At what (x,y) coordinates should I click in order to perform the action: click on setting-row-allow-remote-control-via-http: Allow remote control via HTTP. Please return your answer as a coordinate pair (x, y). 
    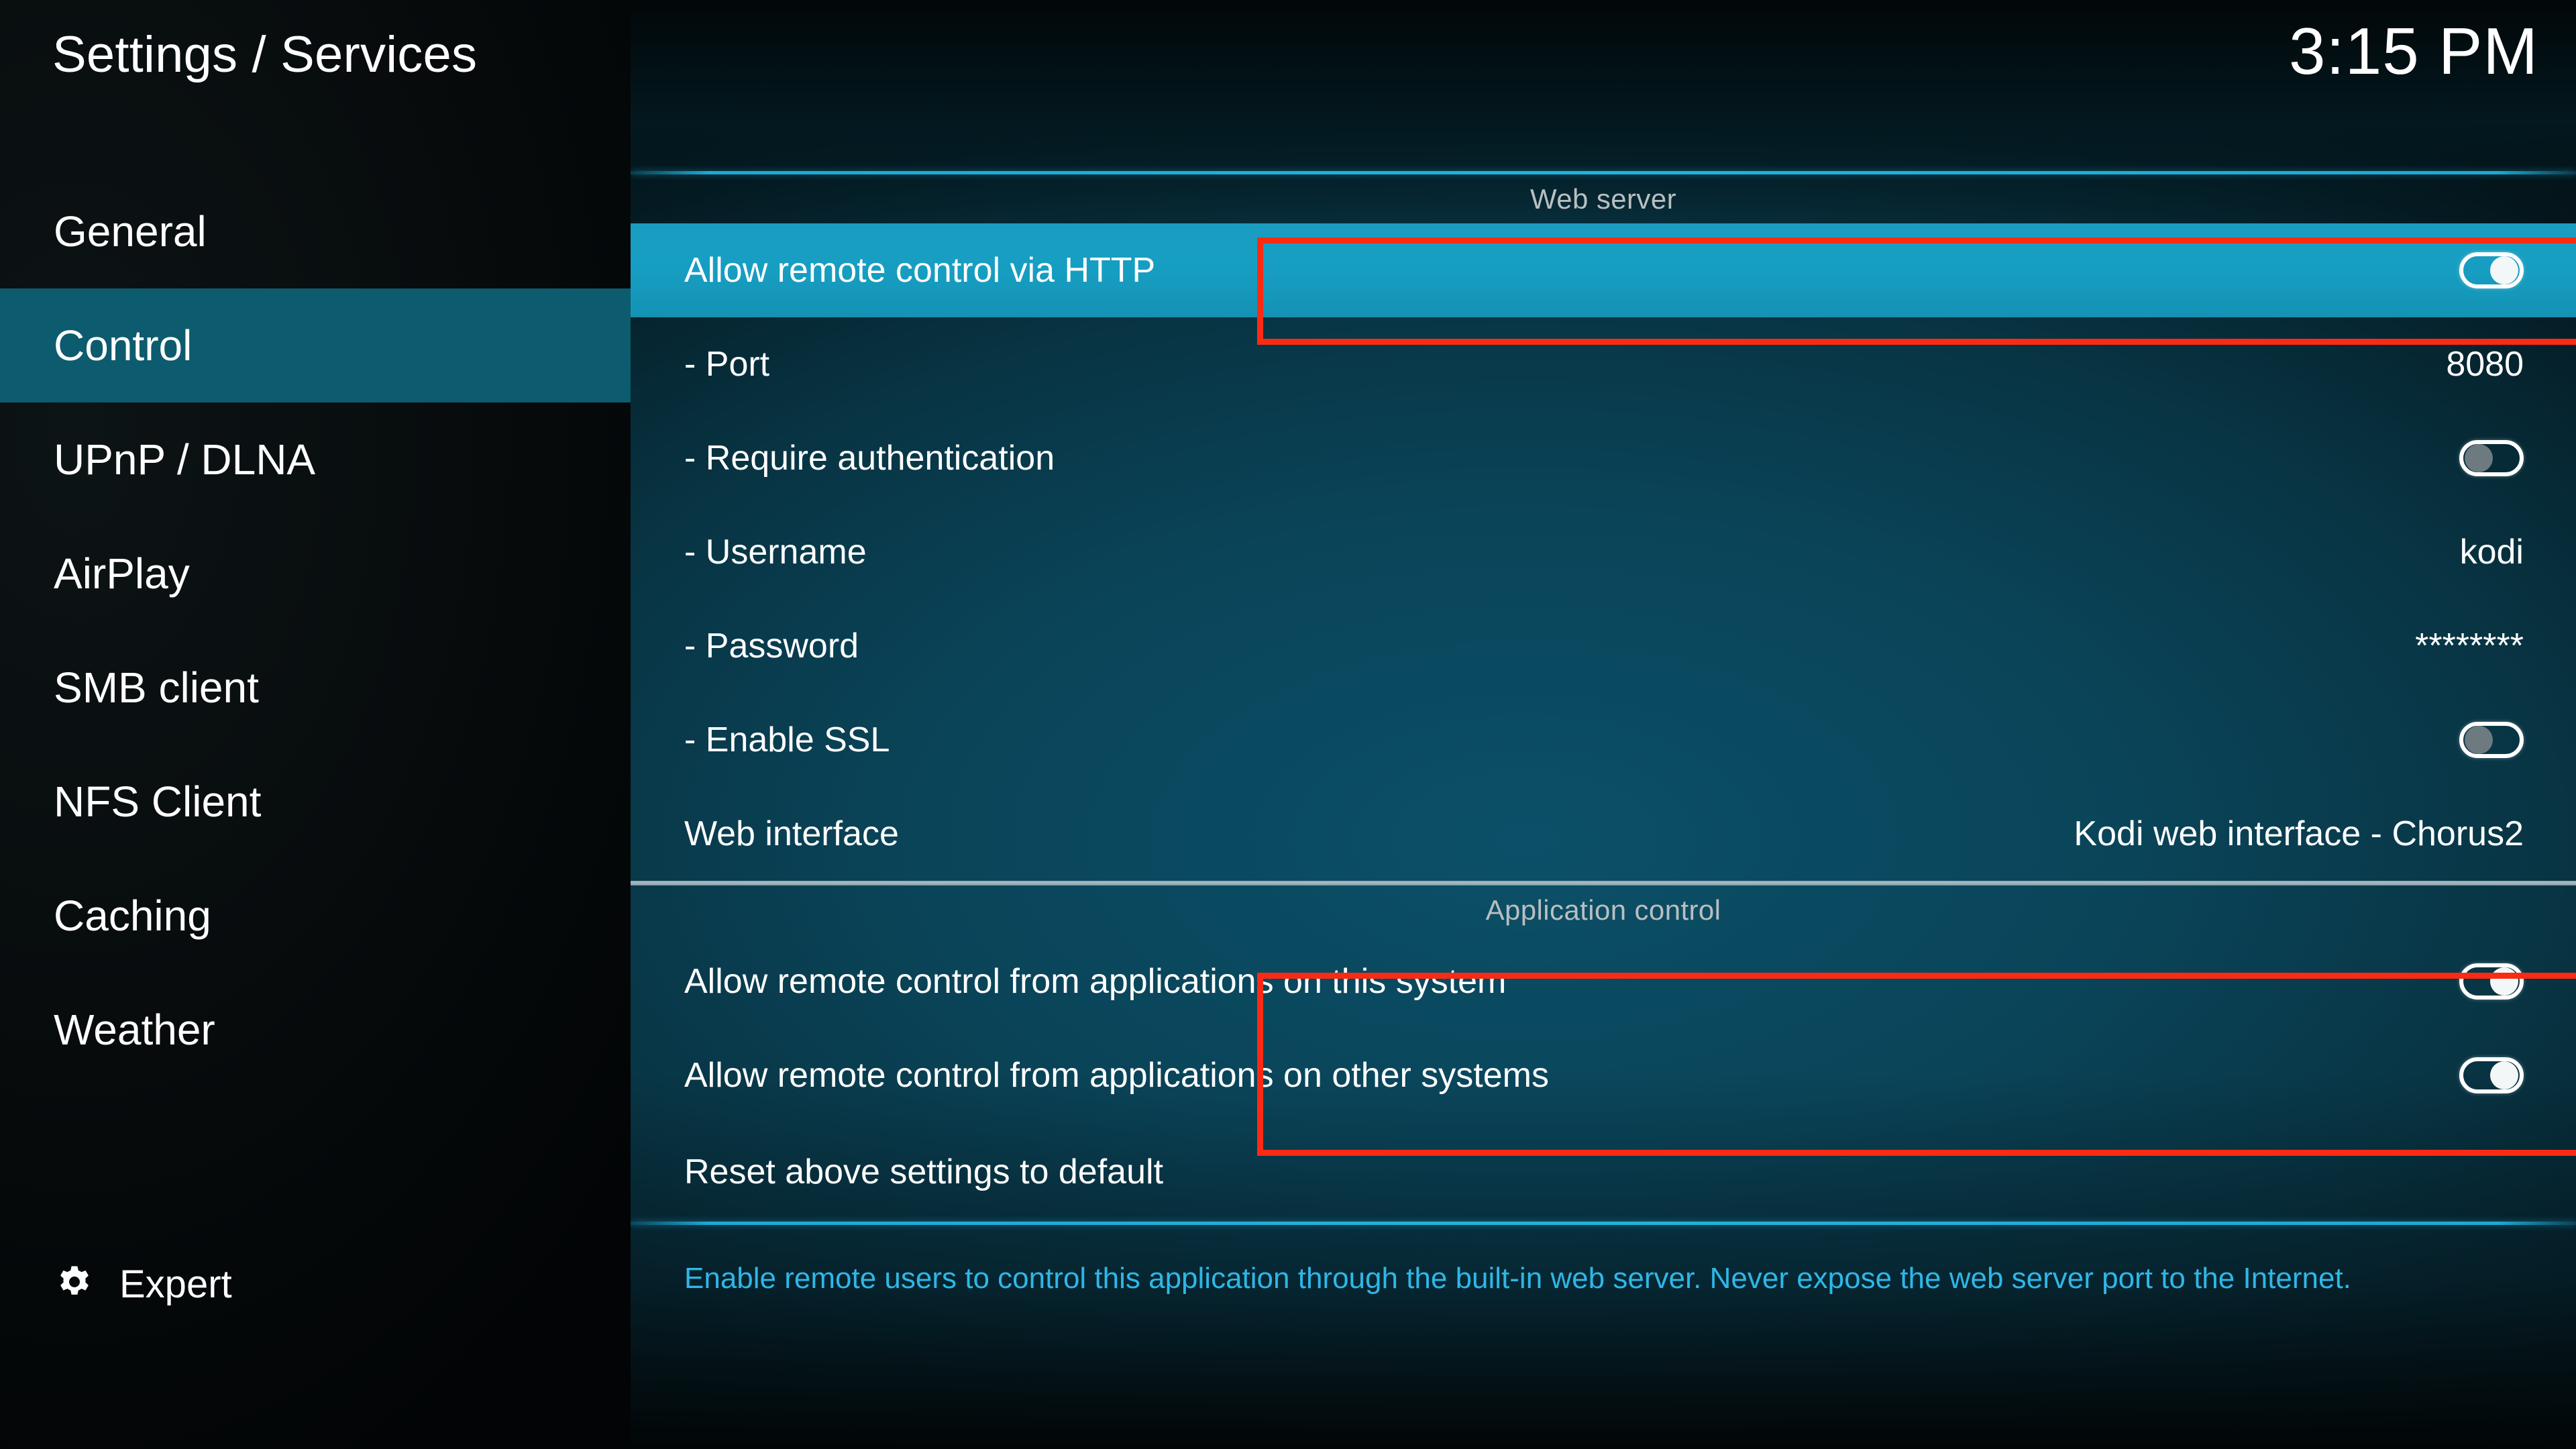
    Looking at the image, I should click on (1603, 270).